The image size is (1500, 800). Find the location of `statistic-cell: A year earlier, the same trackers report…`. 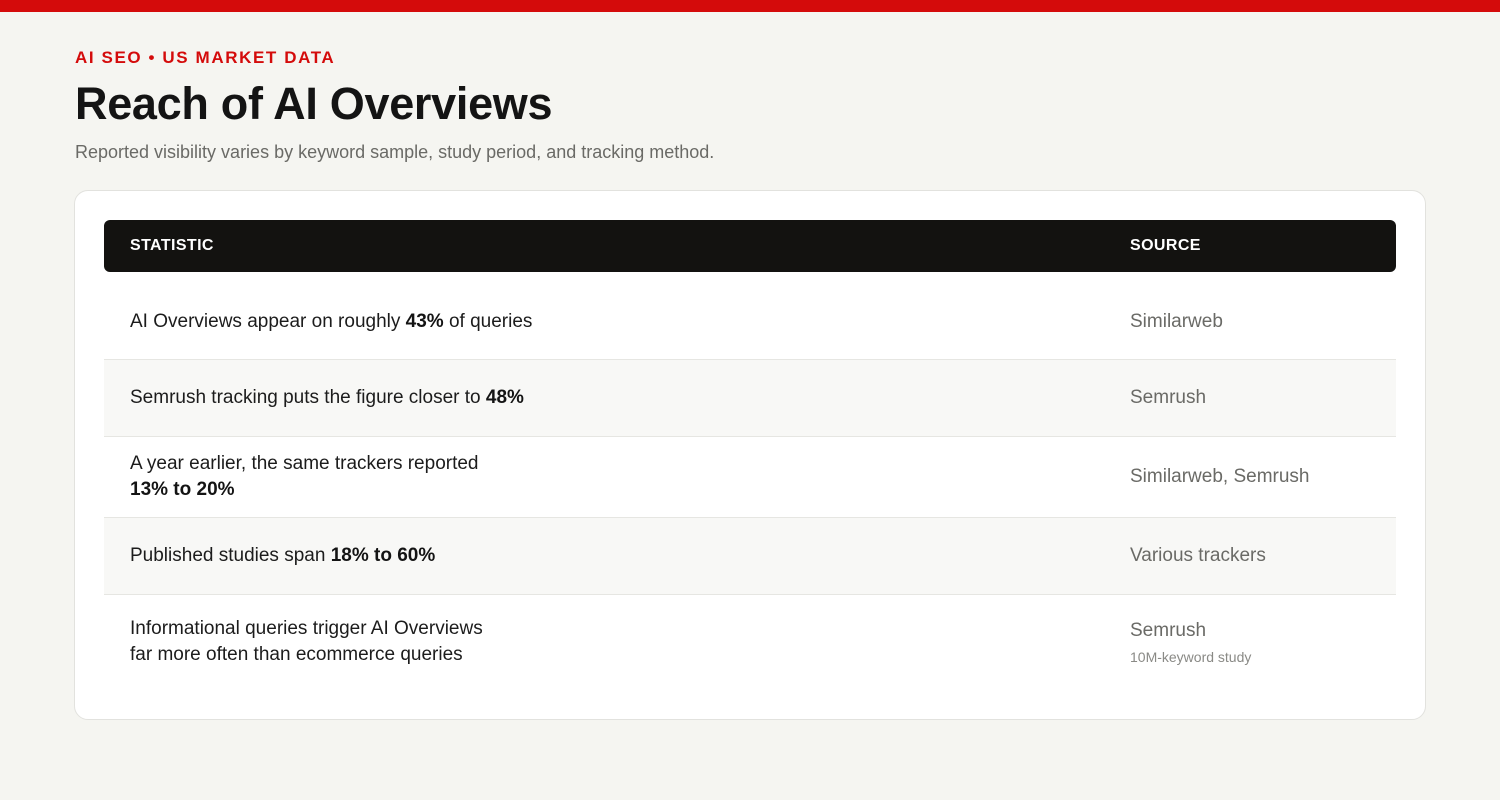

statistic-cell: A year earlier, the same trackers report… is located at coordinates (617, 477).